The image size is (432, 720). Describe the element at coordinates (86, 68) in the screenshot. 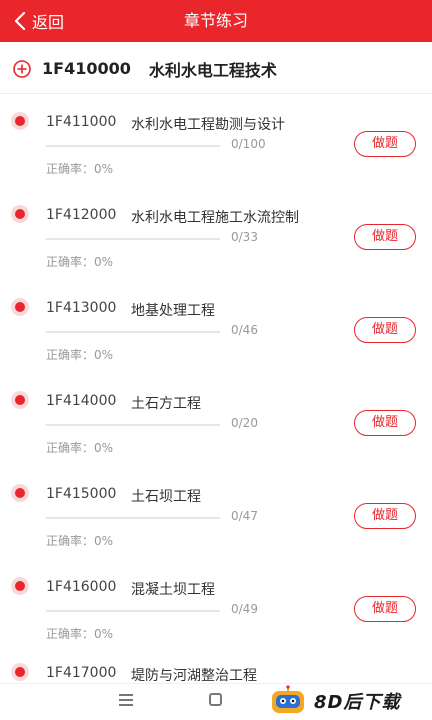

I see `section-code: 1F410000` at that location.